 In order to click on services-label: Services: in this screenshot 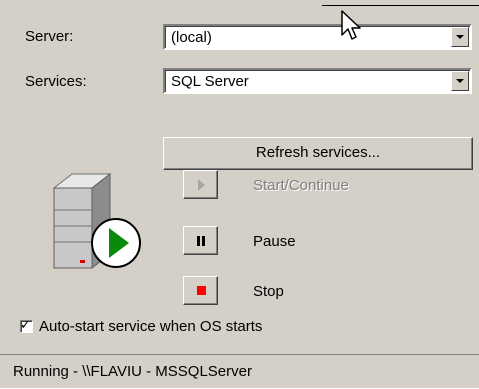, I will do `click(56, 81)`.